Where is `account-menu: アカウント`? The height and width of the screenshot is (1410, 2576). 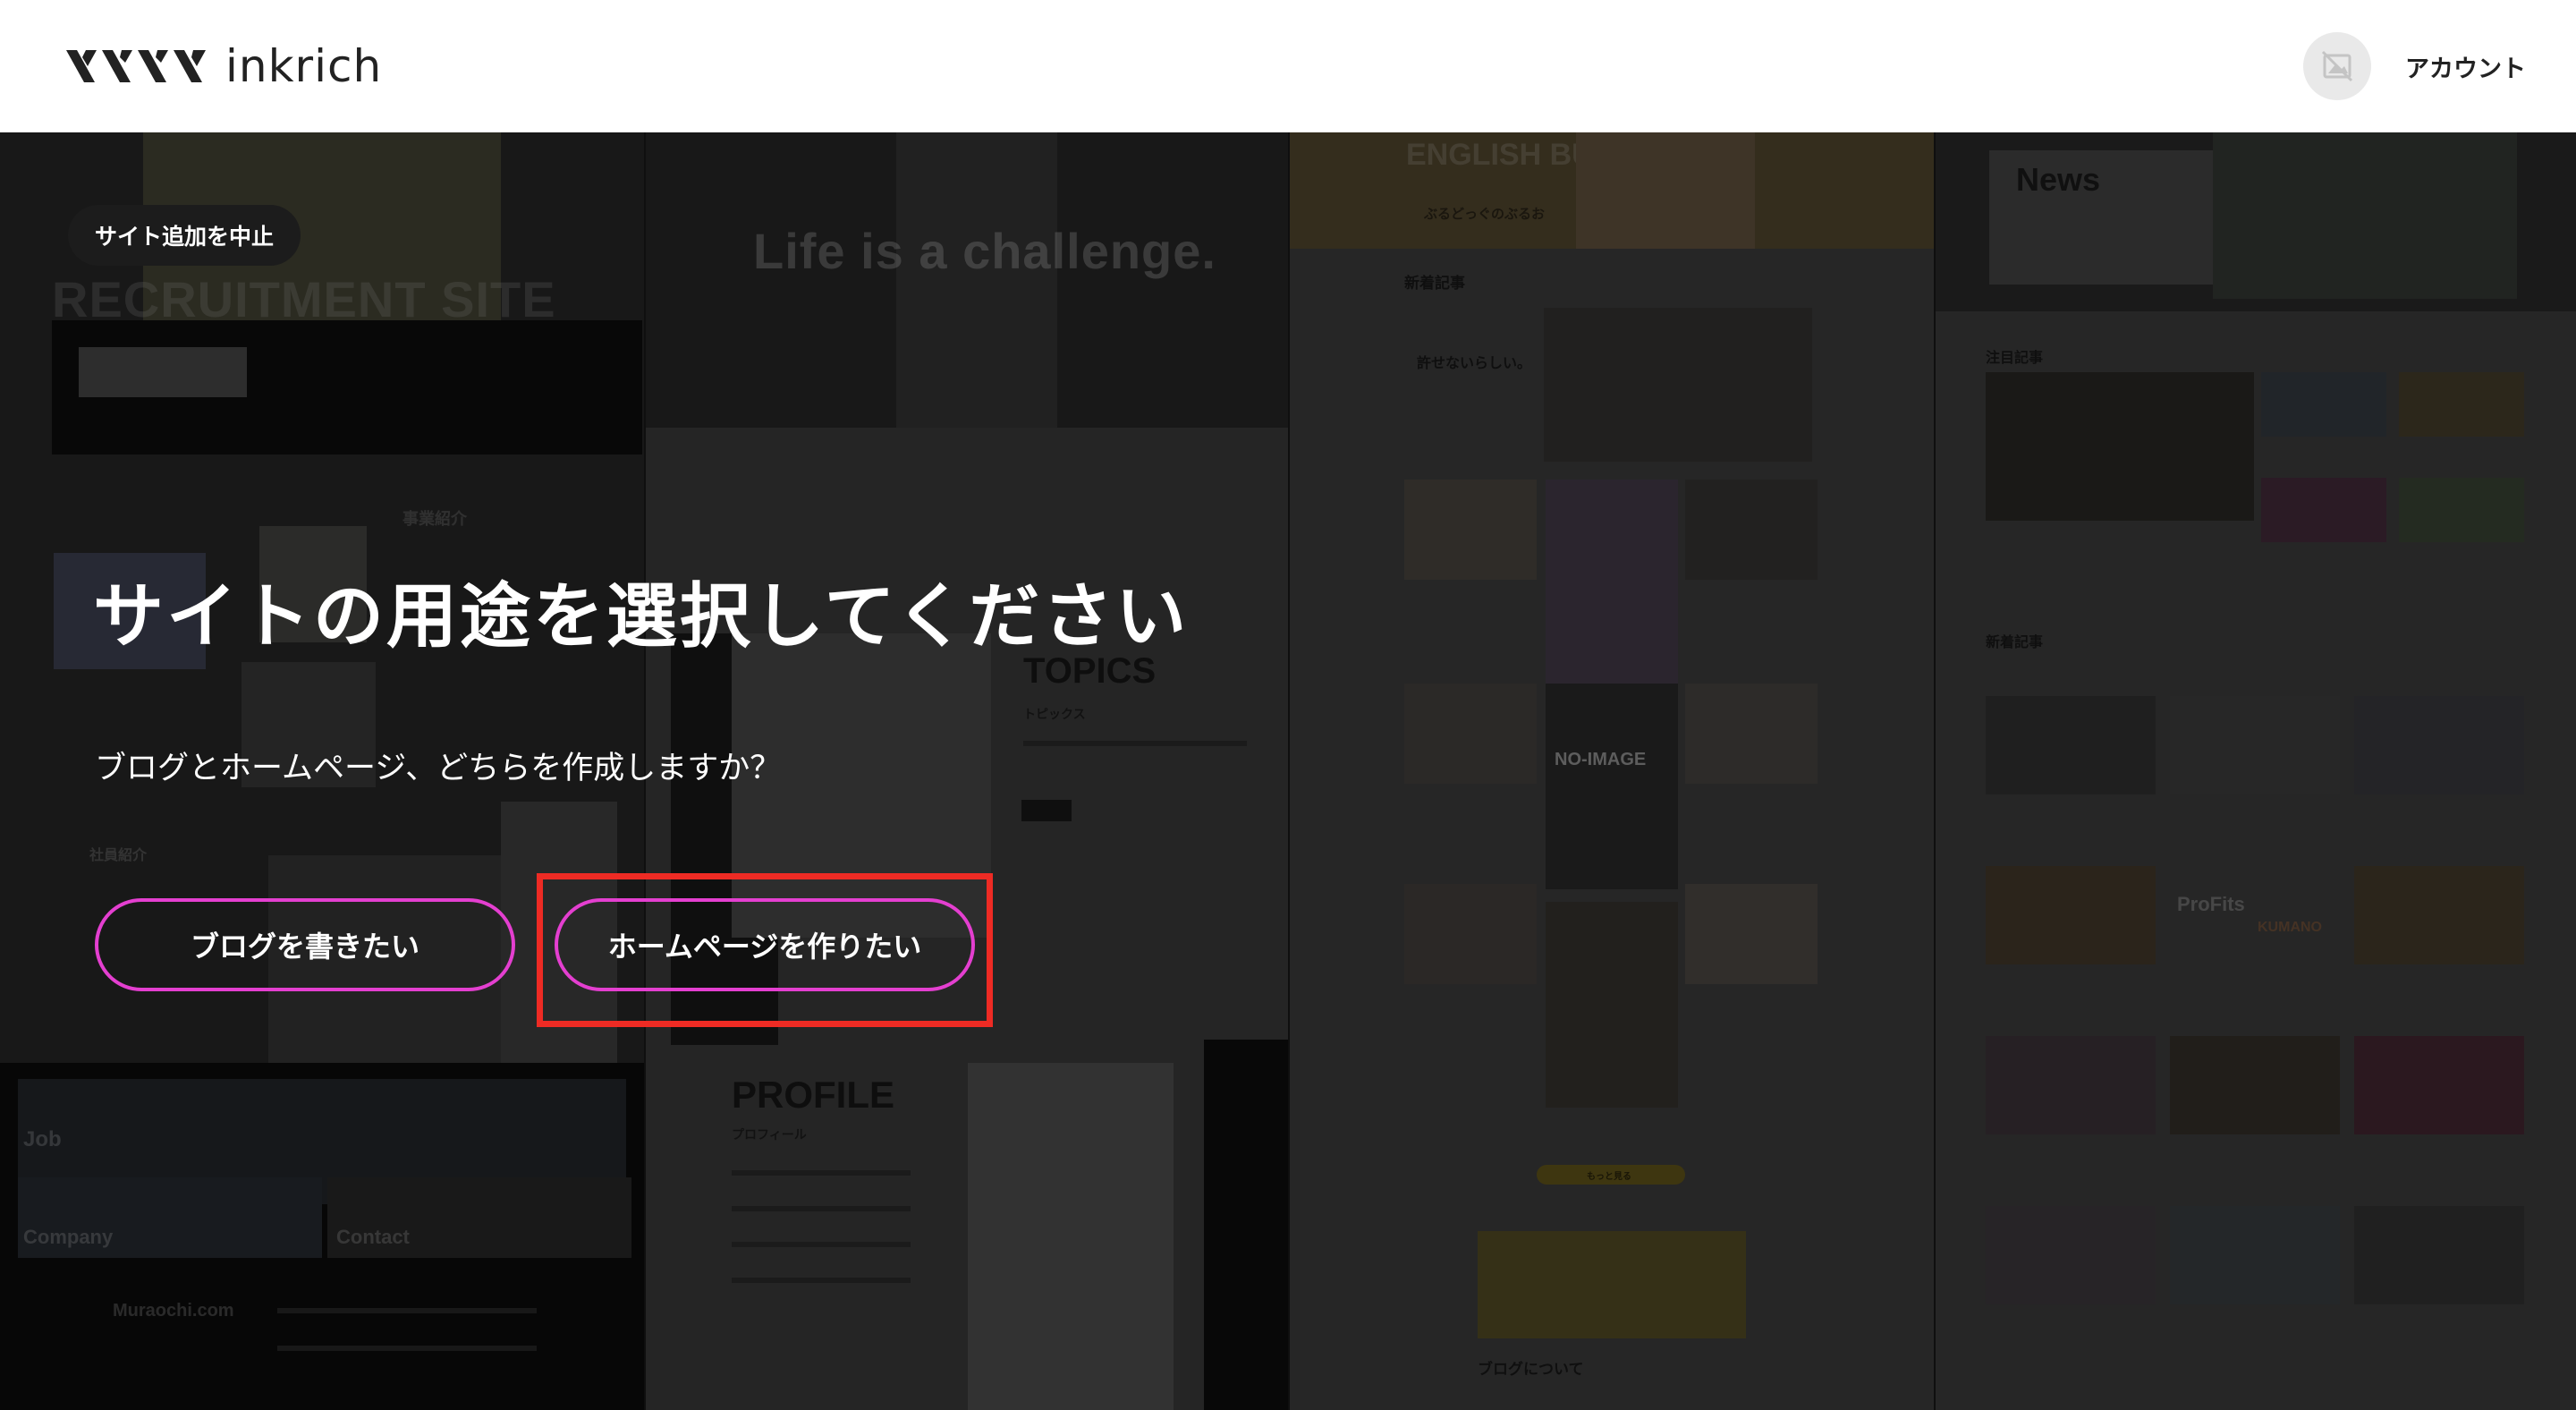 account-menu: アカウント is located at coordinates (2414, 66).